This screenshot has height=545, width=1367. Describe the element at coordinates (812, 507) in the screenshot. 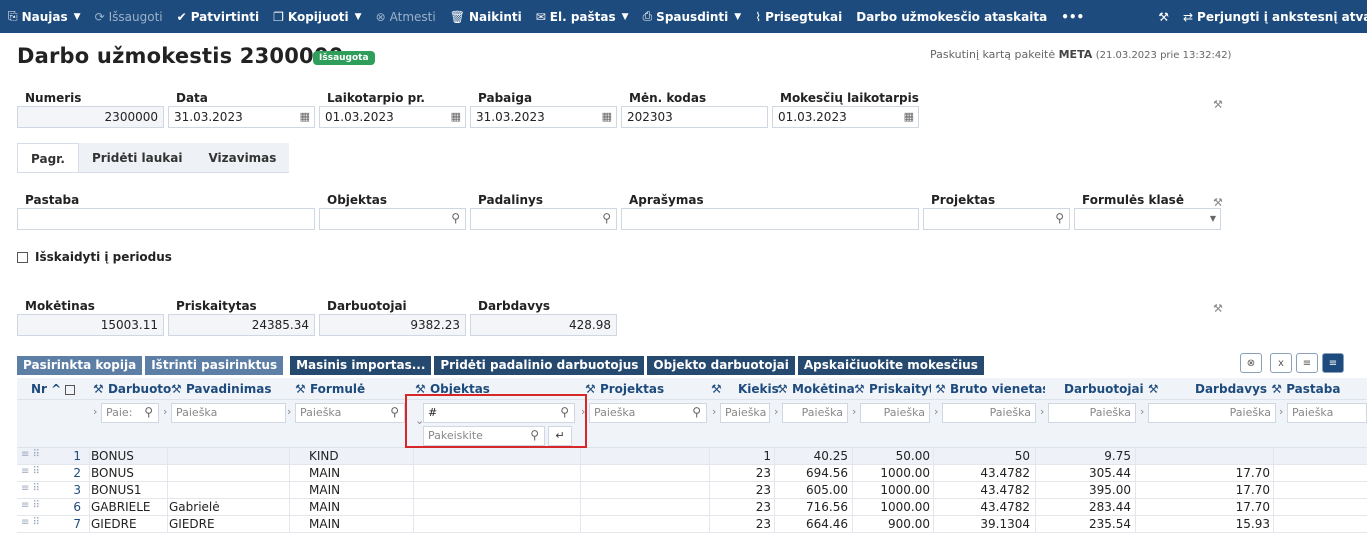

I see `cell-moketina: 716.56` at that location.